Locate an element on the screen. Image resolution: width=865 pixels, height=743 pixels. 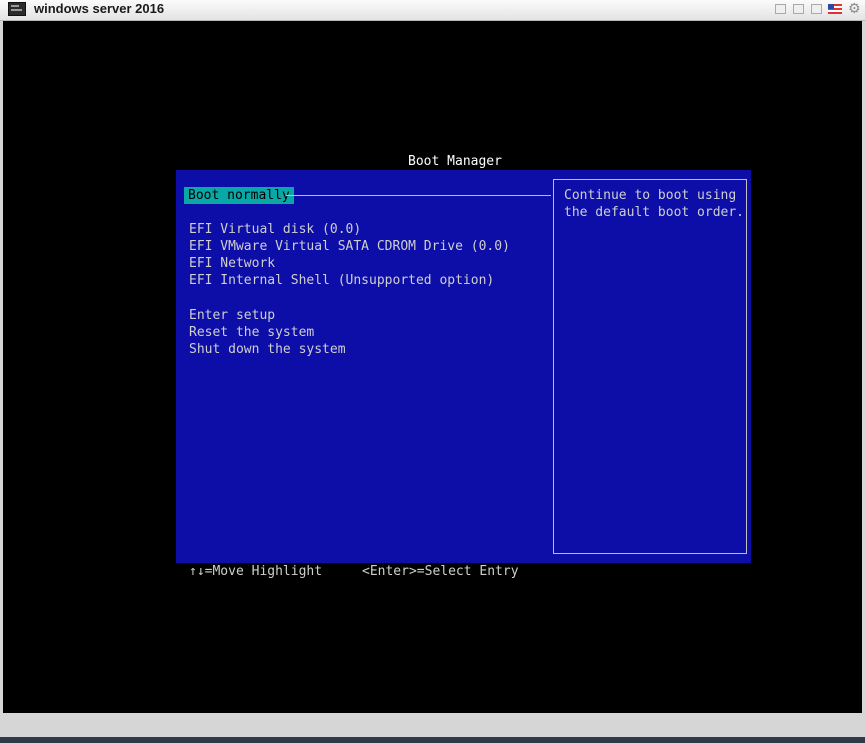
help-text-line: Continue to boot using is located at coordinates (650, 195).